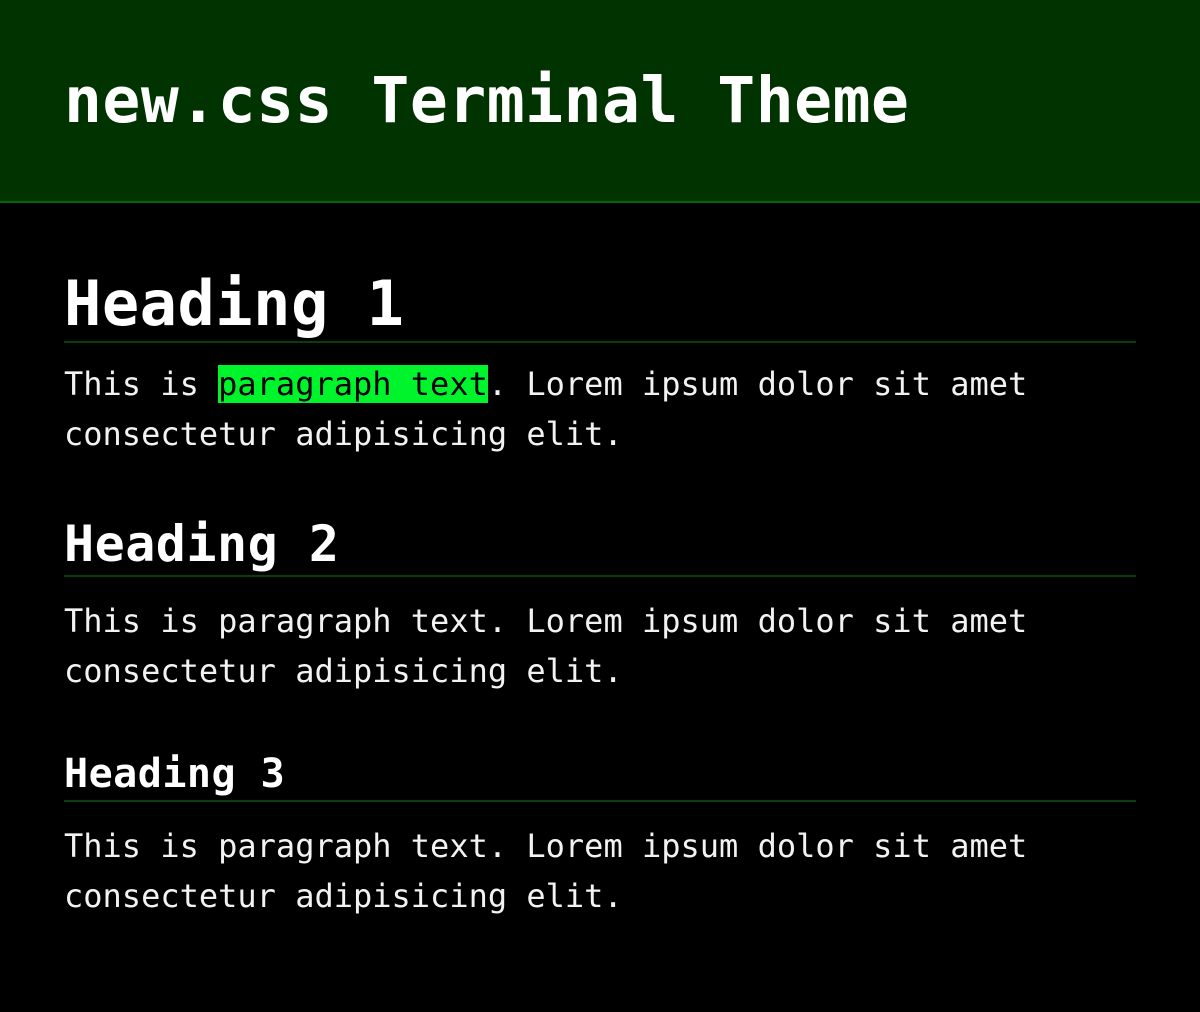  What do you see at coordinates (353, 384) in the screenshot?
I see `highlighted-text: paragraph text` at bounding box center [353, 384].